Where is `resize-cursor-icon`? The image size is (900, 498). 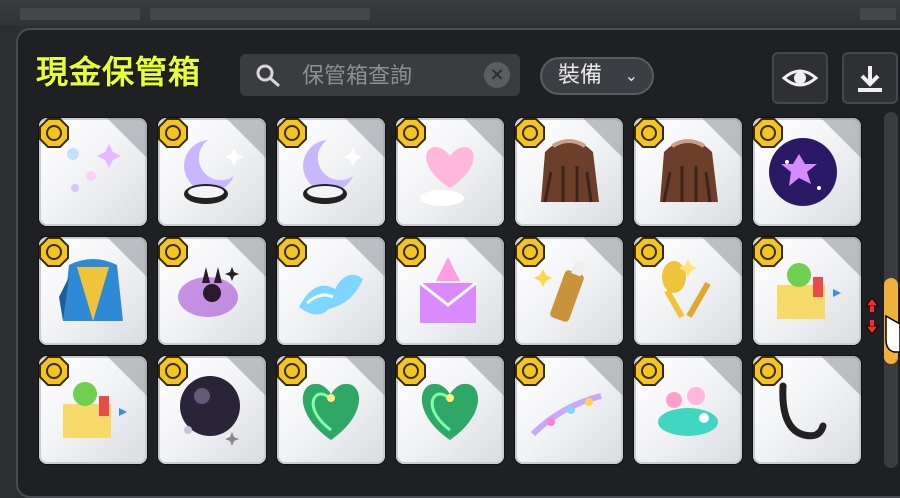 resize-cursor-icon is located at coordinates (882, 325).